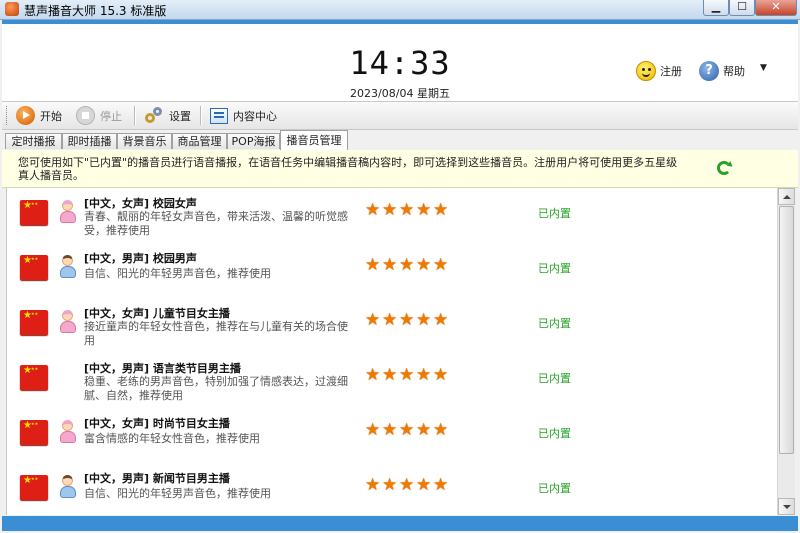  Describe the element at coordinates (154, 116) in the screenshot. I see `gear-icon` at that location.